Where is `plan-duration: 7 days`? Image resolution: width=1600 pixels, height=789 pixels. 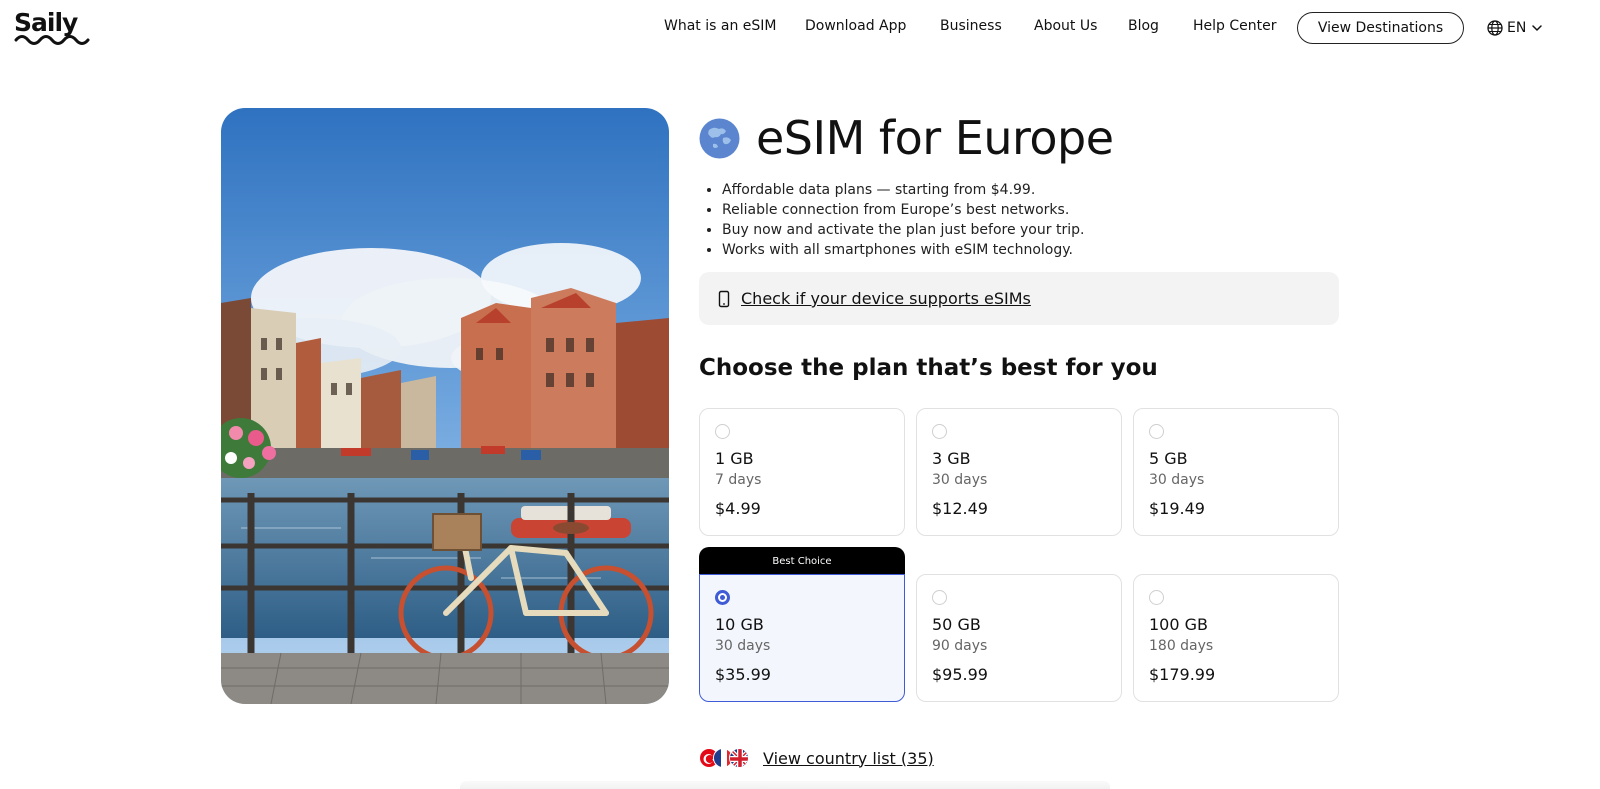
plan-duration: 7 days is located at coordinates (738, 480).